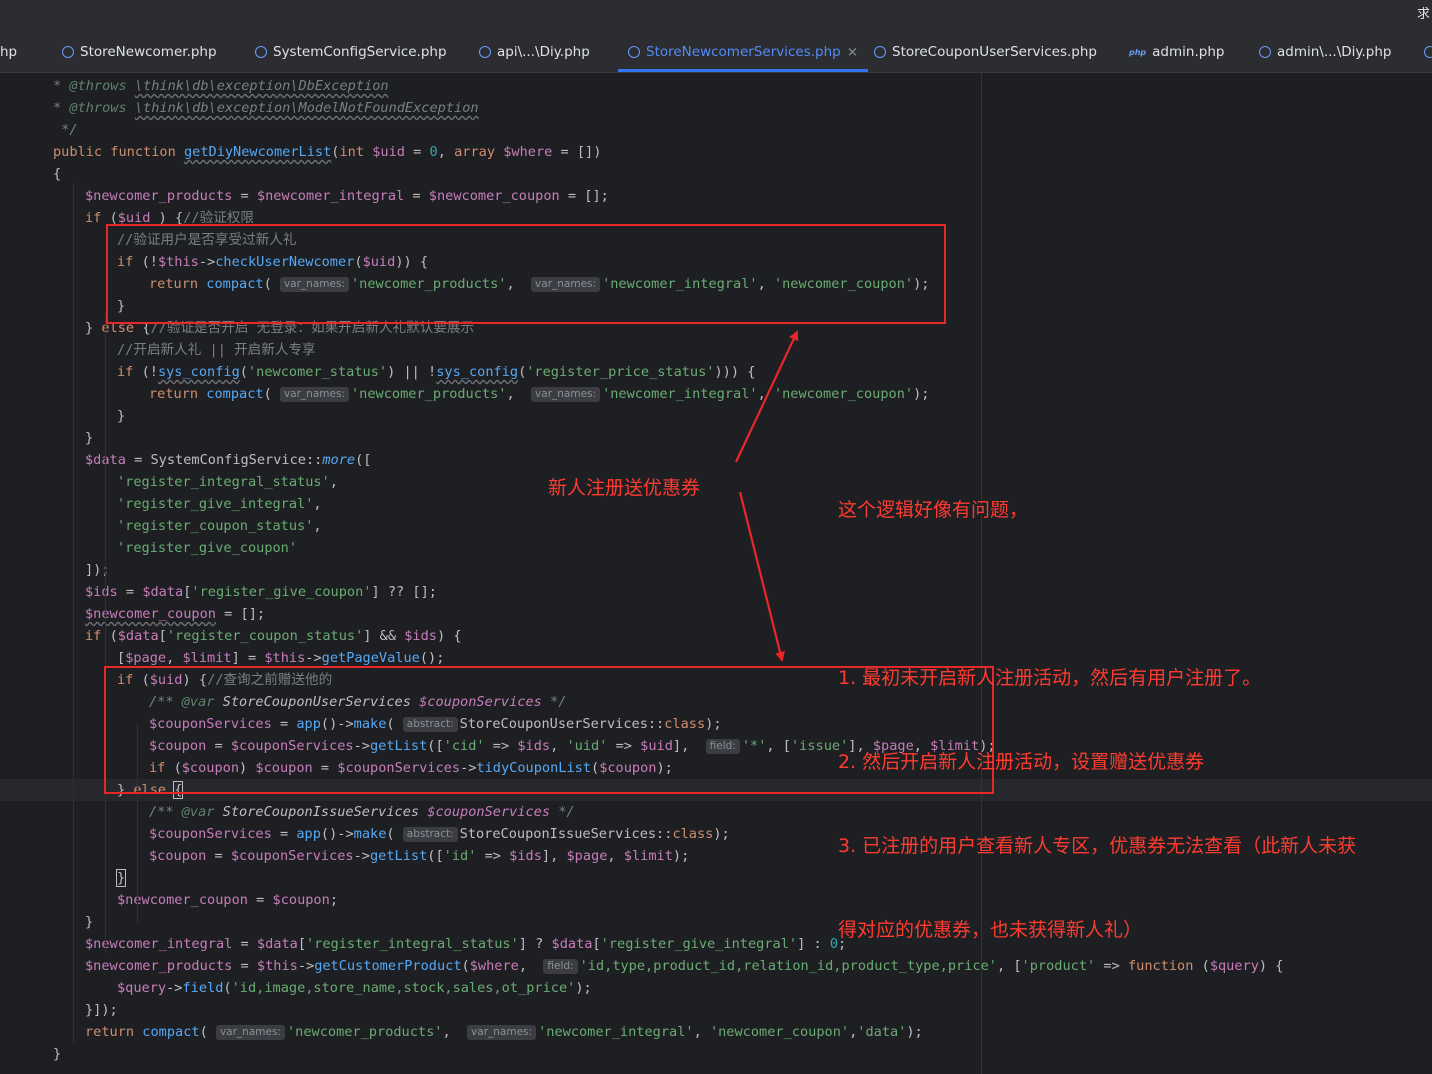 The image size is (1432, 1074). I want to click on annotation-arrow-down, so click(761, 576).